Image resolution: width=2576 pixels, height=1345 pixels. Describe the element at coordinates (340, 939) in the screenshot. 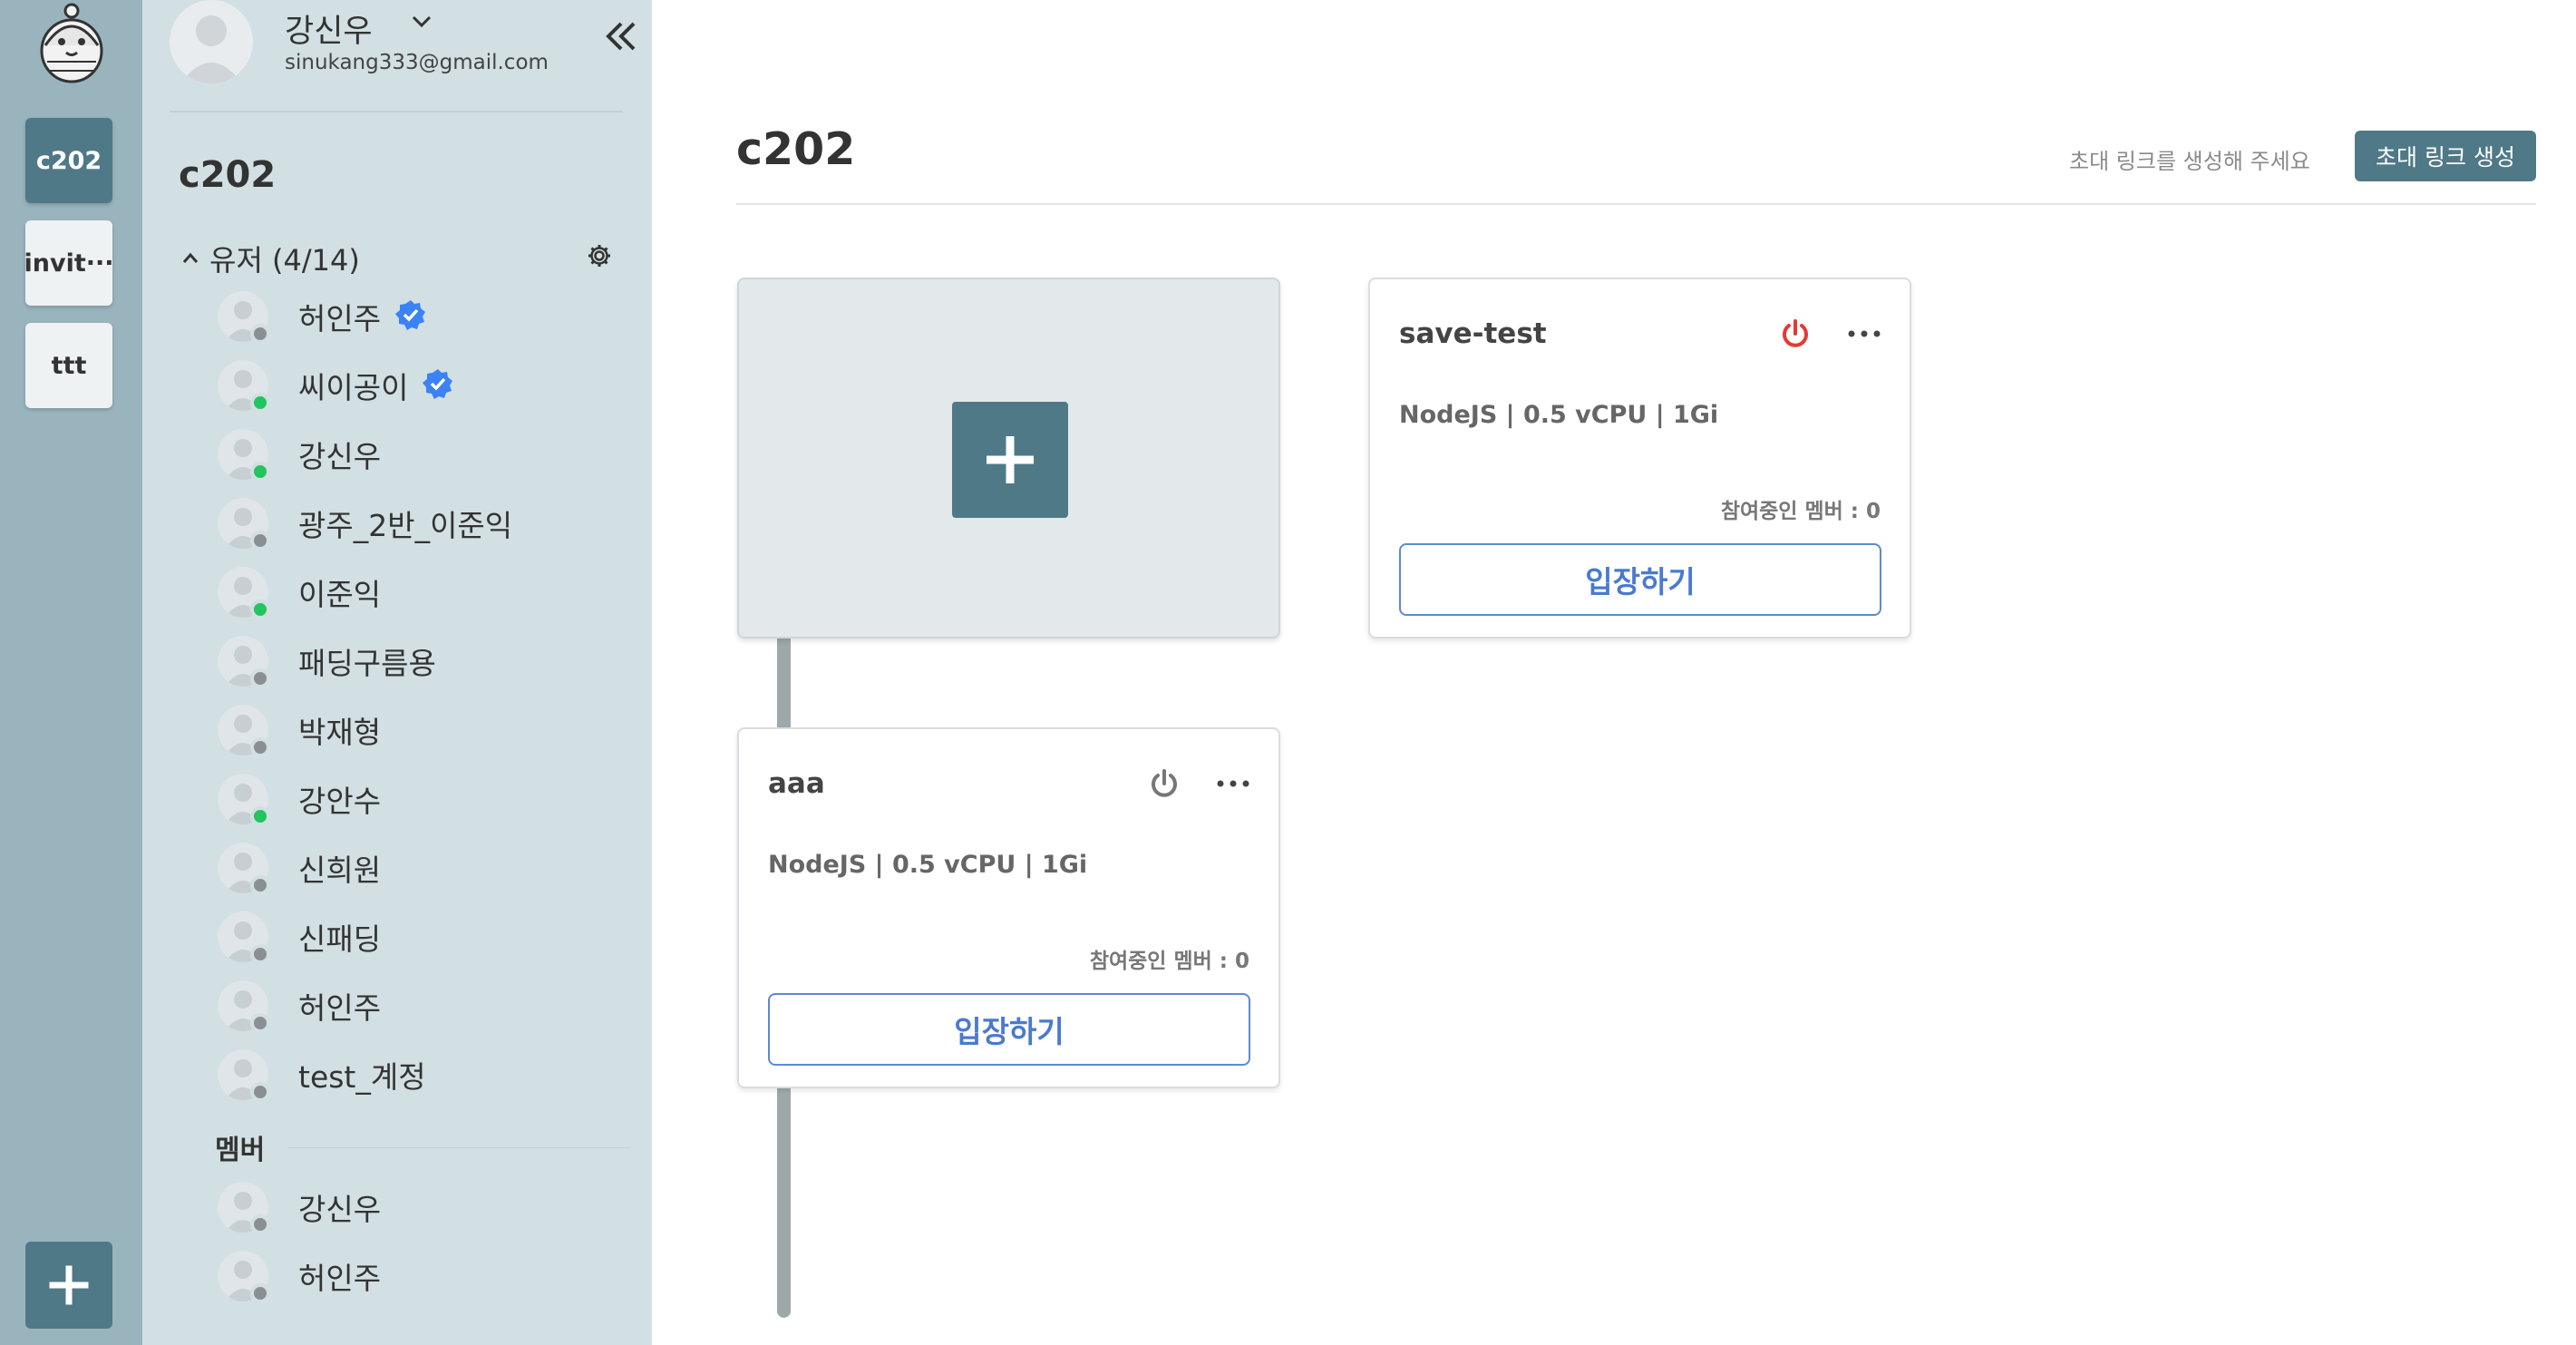

I see `user-name: 신패딩` at that location.